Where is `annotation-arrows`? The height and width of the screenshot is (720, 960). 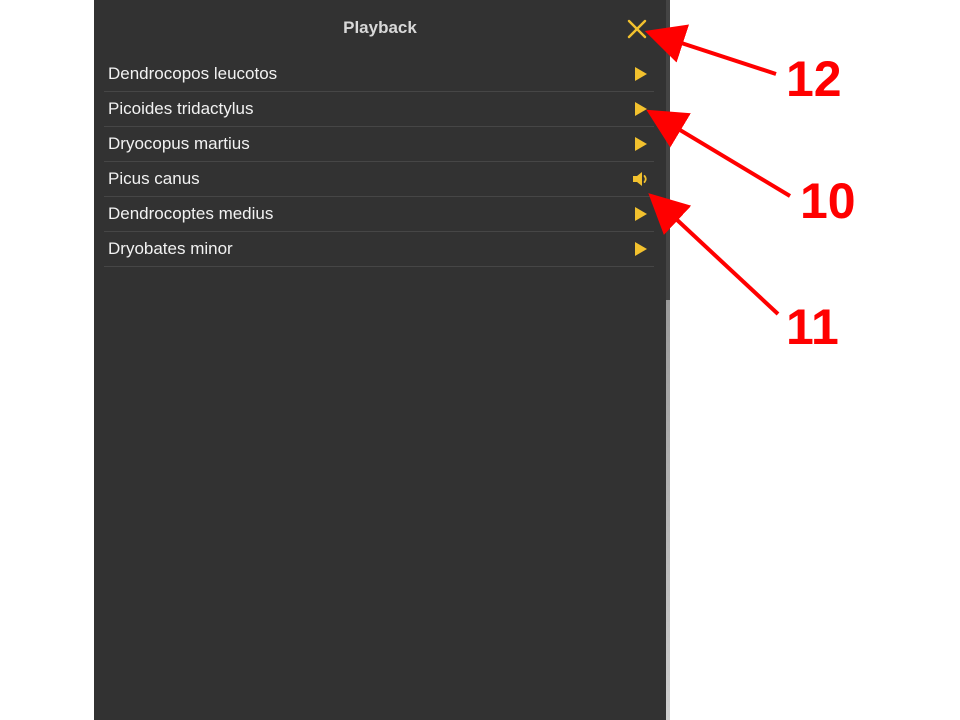 annotation-arrows is located at coordinates (718, 170).